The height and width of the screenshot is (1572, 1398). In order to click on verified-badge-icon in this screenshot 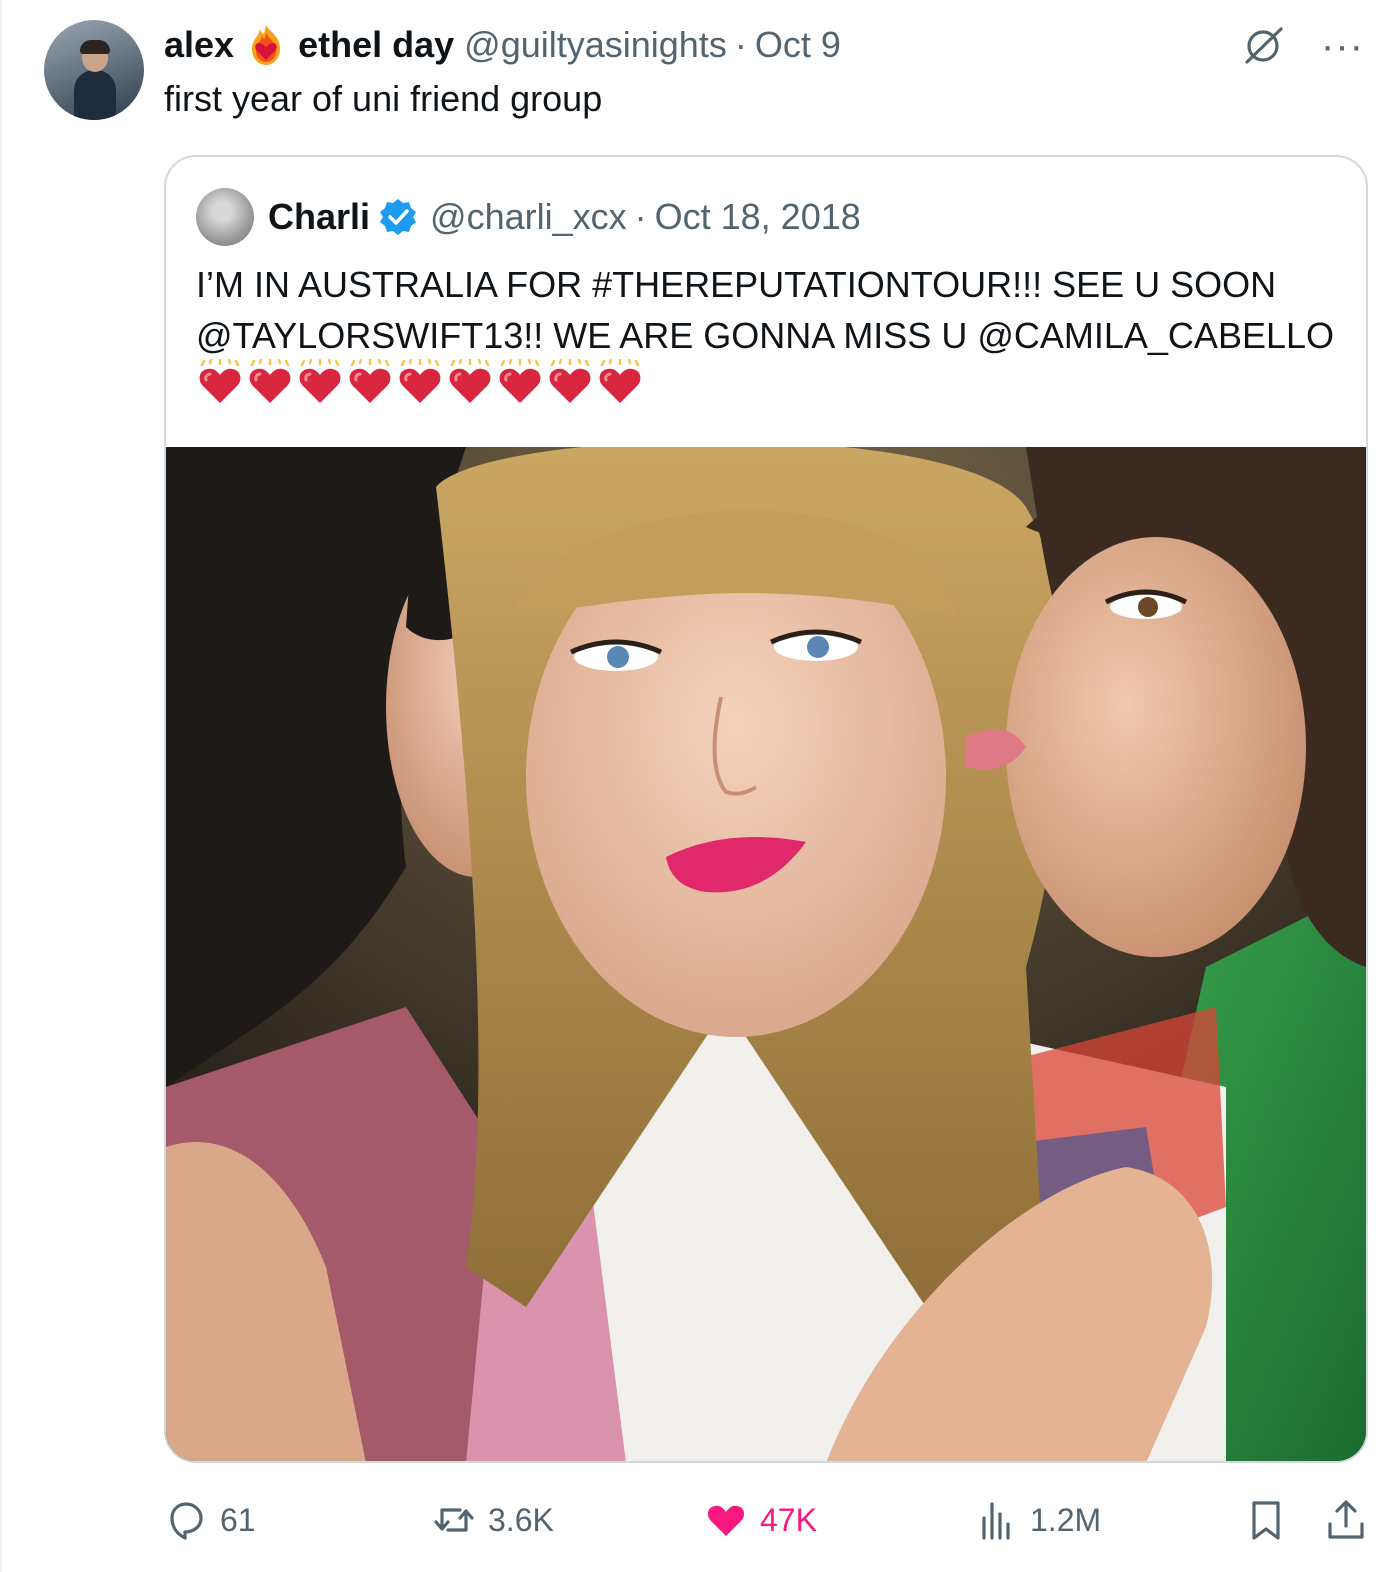, I will do `click(398, 217)`.